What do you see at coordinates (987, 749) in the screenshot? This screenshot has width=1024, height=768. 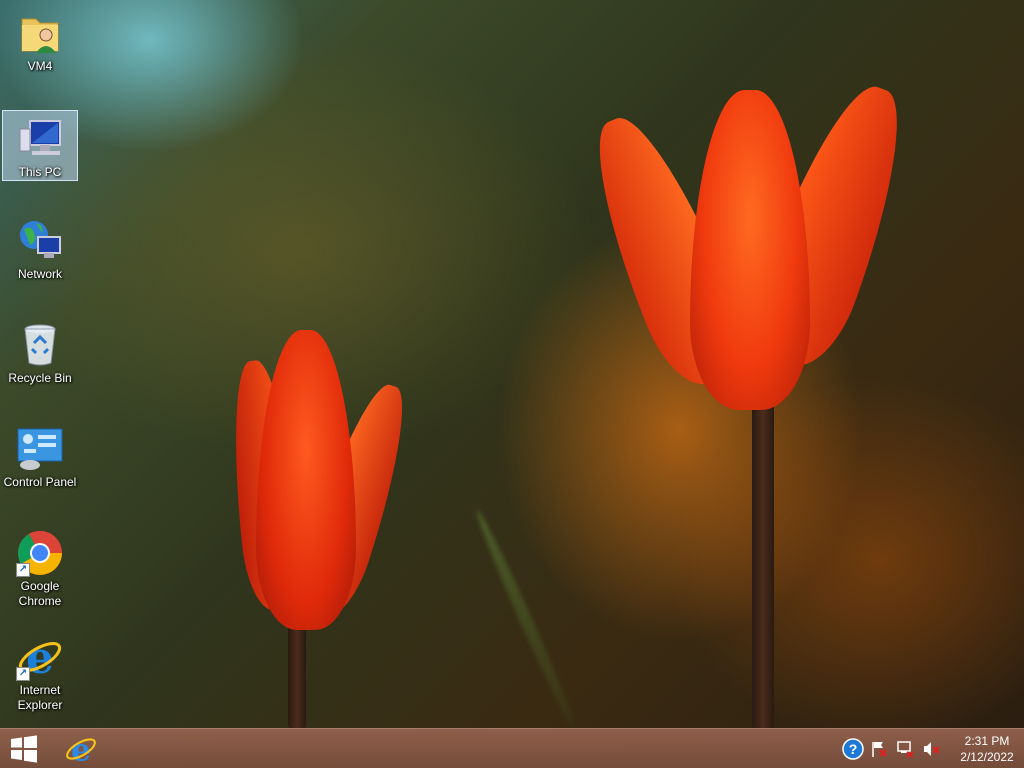 I see `taskbar-clock: 2:31 PM 2/12/2022` at bounding box center [987, 749].